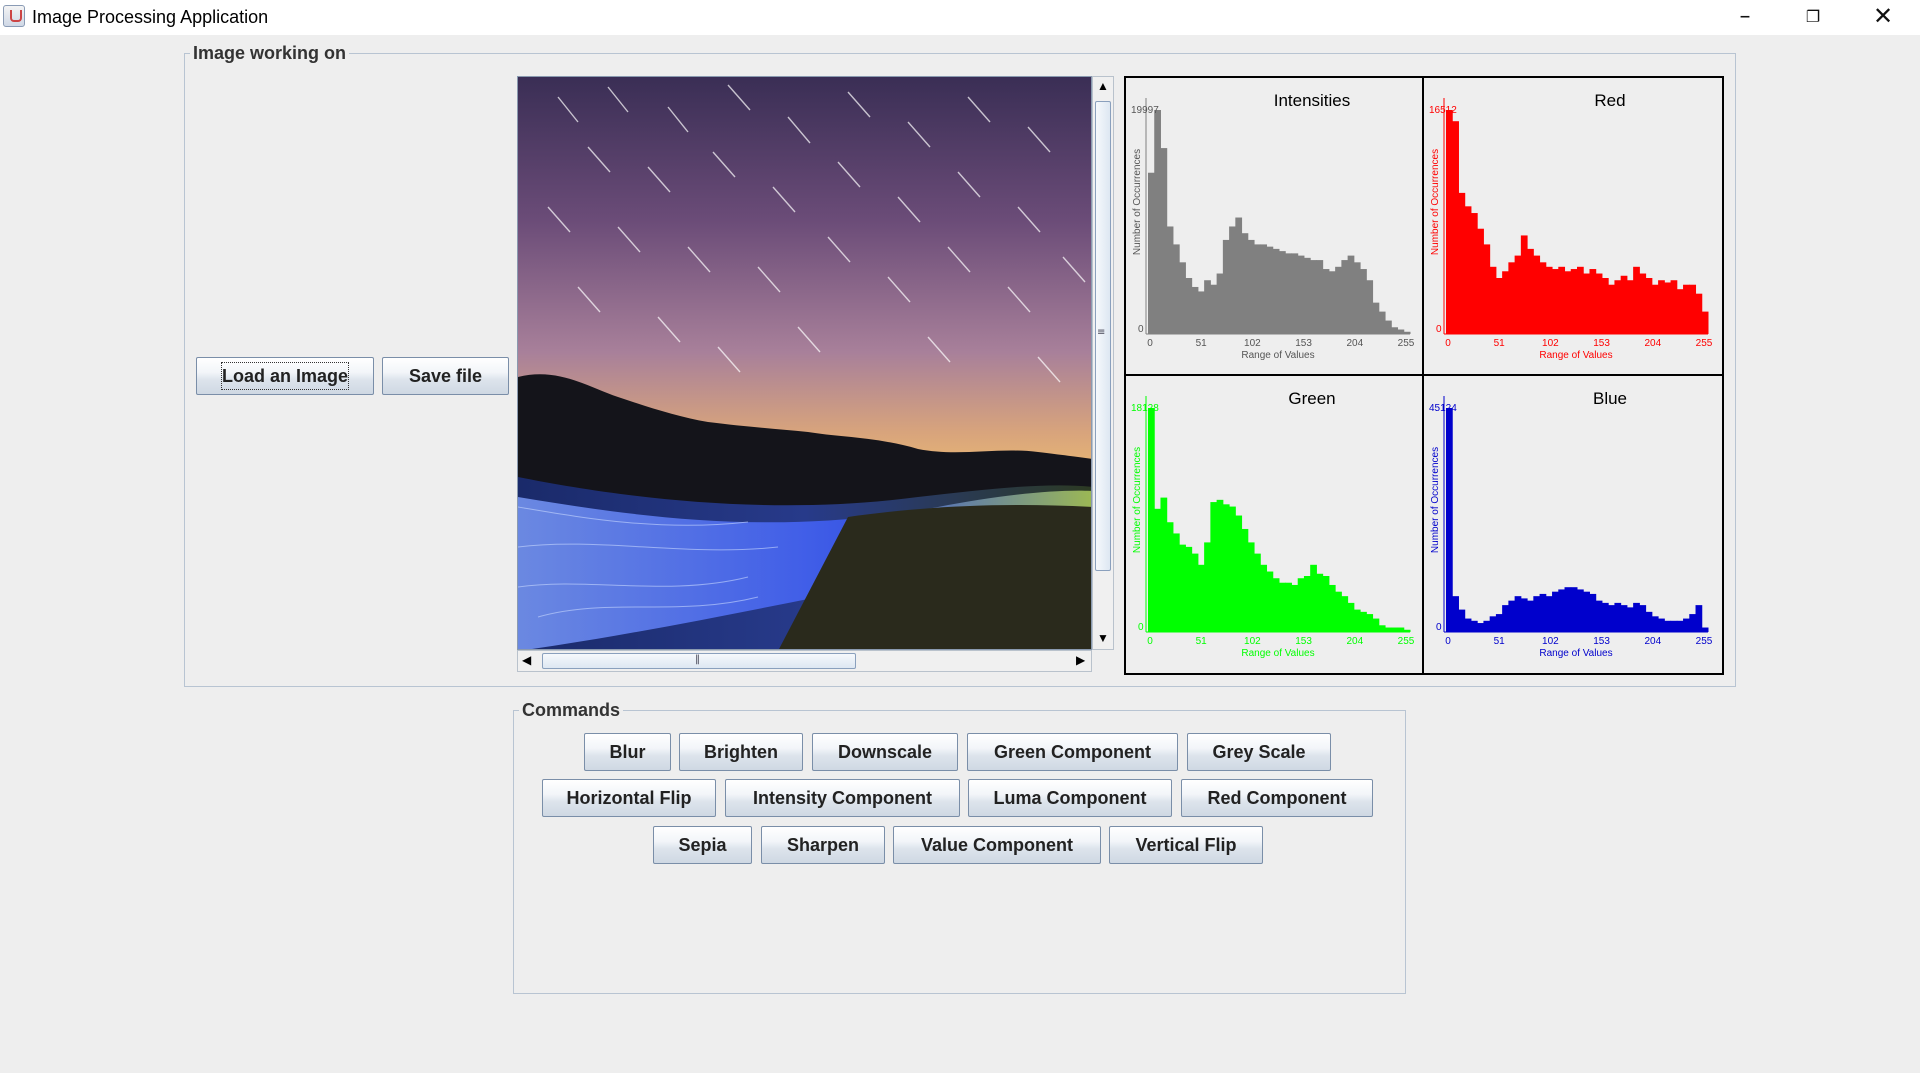 Image resolution: width=1920 pixels, height=1073 pixels. Describe the element at coordinates (702, 845) in the screenshot. I see `sepia-button: Sepia` at that location.